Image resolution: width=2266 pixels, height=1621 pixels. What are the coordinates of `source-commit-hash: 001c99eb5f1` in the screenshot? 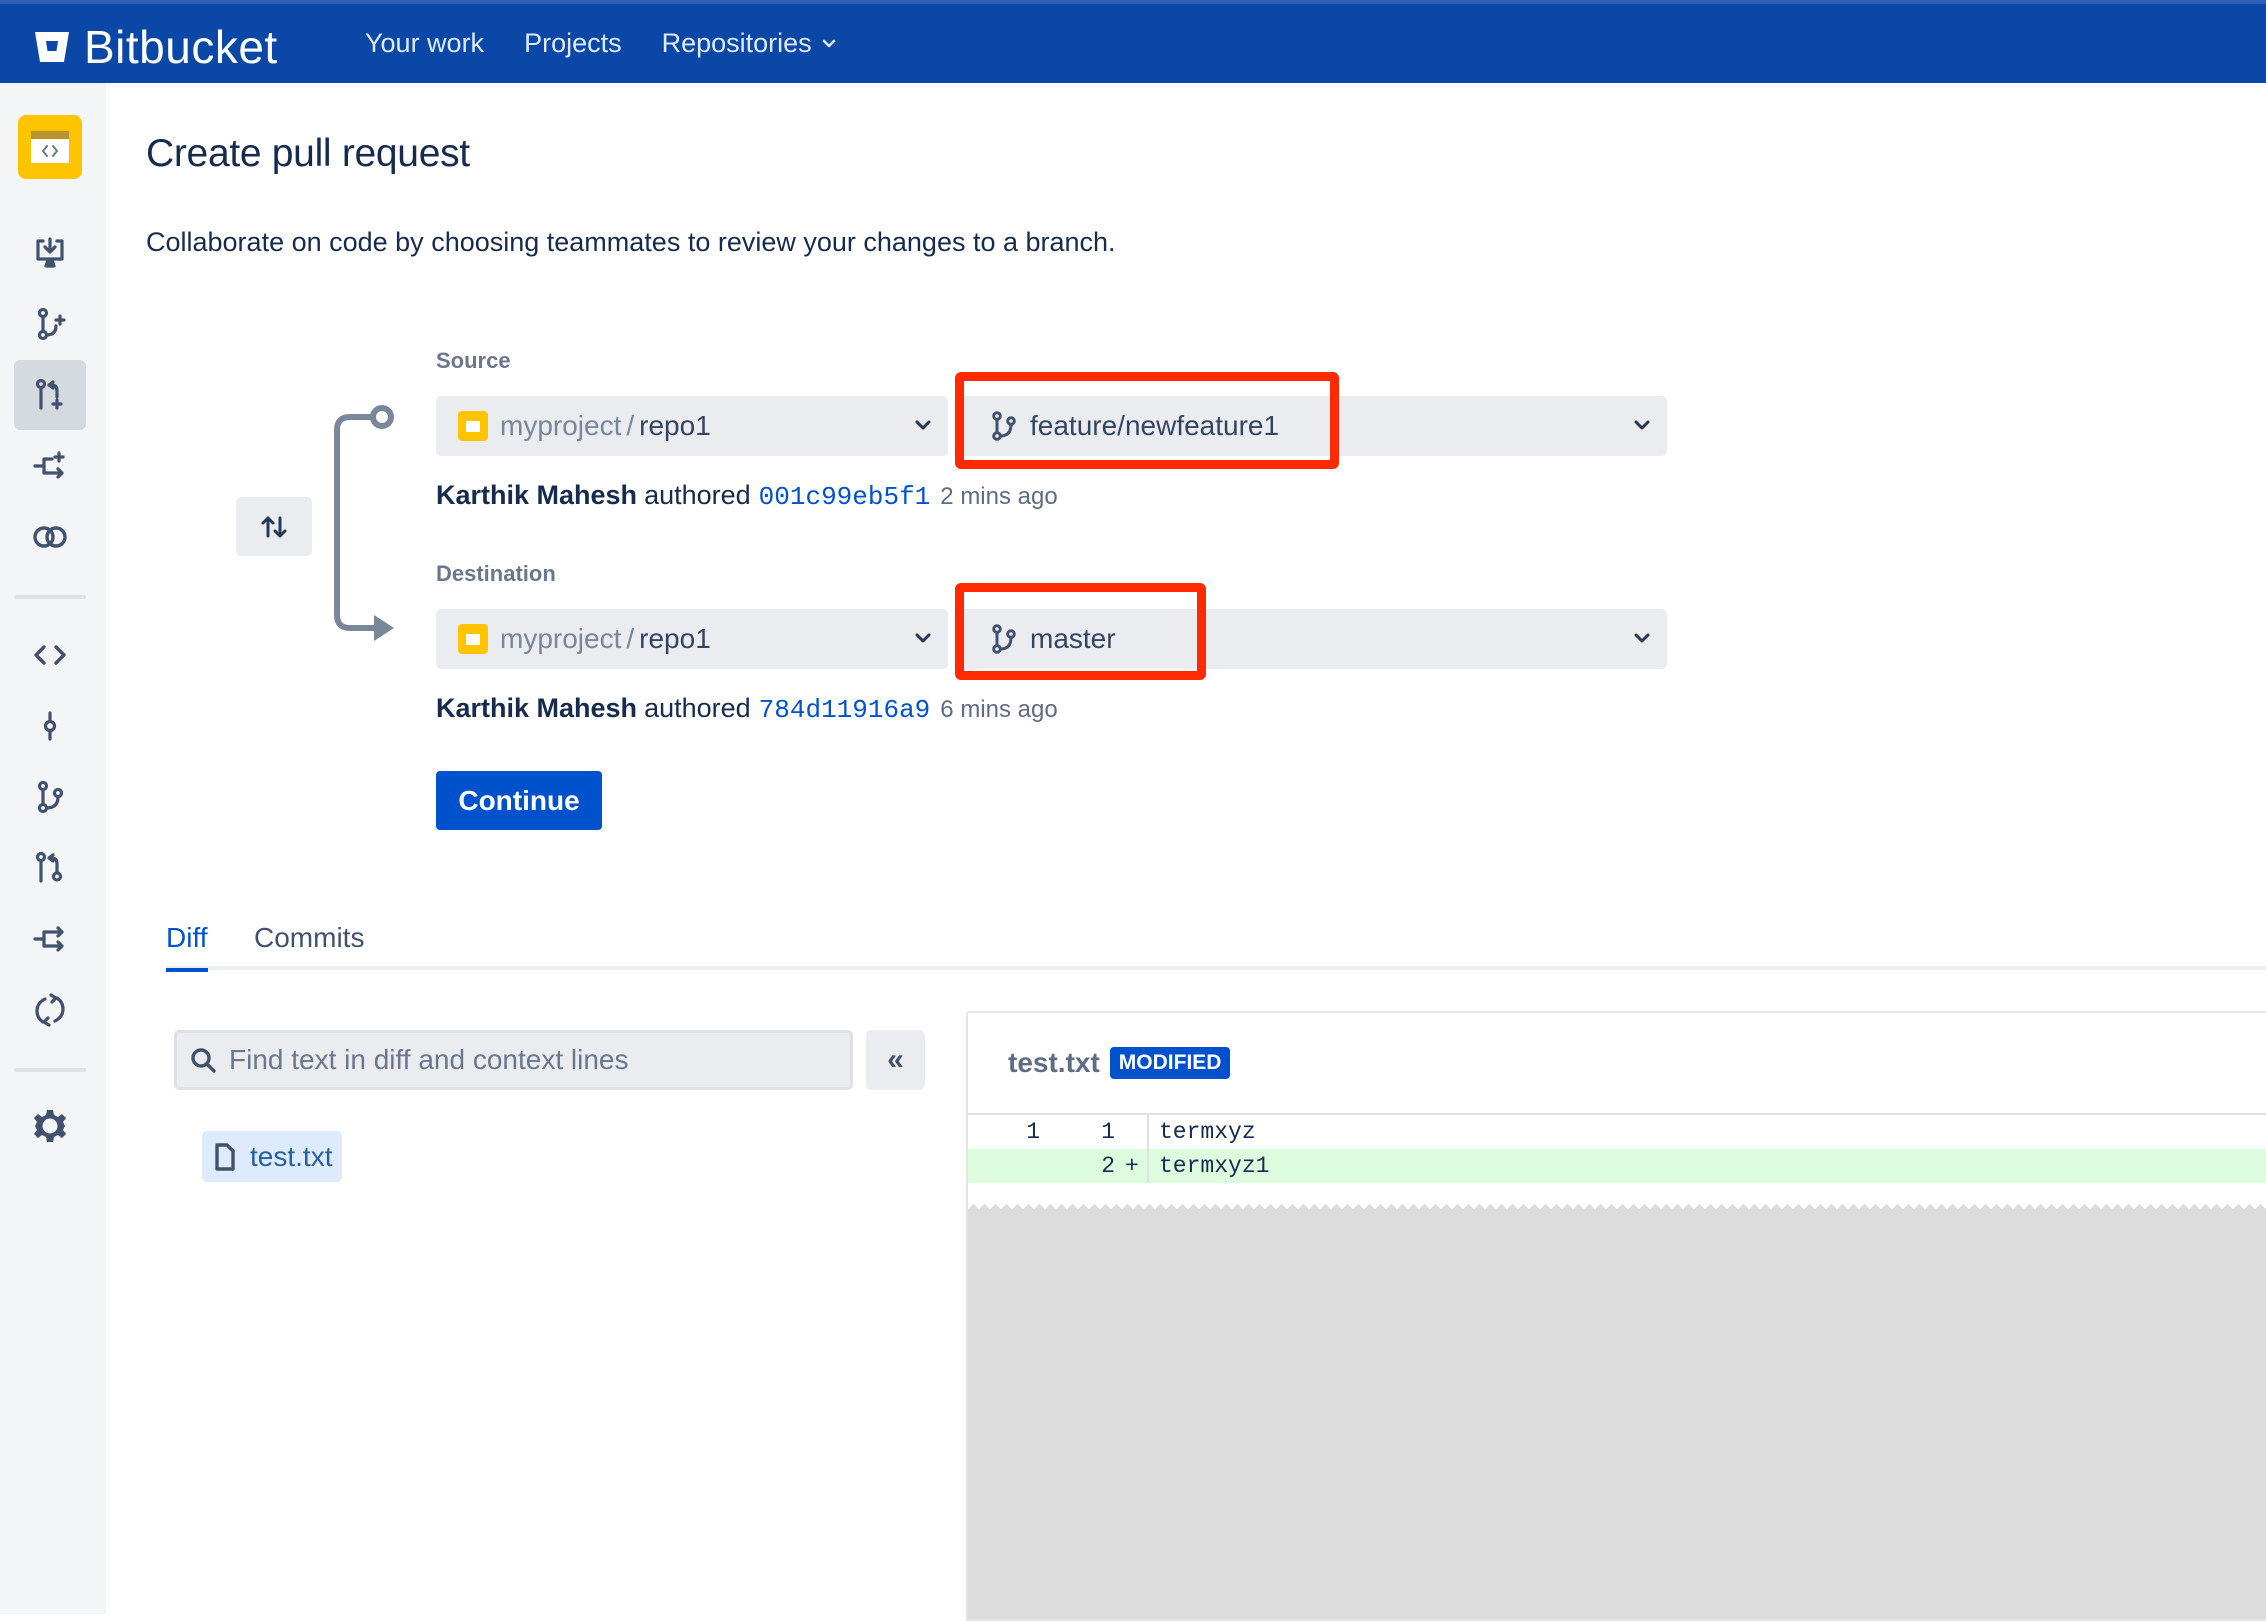 It's located at (845, 497).